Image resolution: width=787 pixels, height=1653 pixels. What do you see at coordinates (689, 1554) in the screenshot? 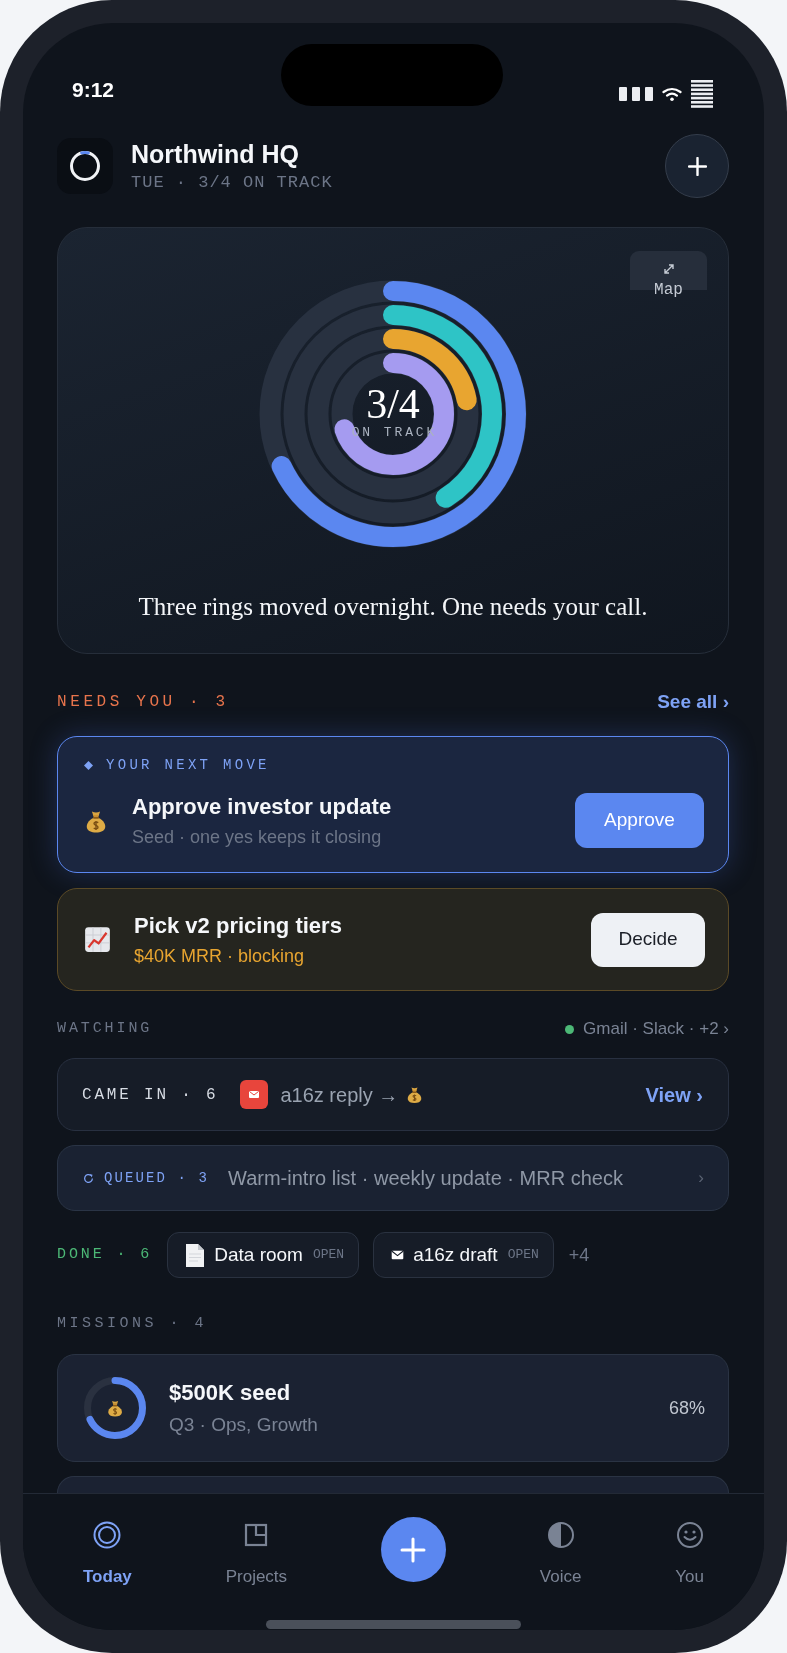
I see `tab-item: You` at bounding box center [689, 1554].